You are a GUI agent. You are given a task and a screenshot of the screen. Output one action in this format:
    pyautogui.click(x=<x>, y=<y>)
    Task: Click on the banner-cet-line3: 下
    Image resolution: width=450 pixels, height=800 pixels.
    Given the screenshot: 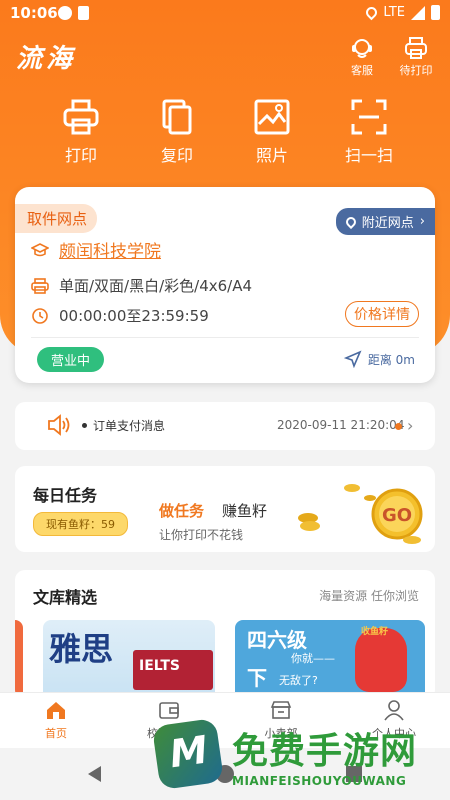 What is the action you would take?
    pyautogui.click(x=257, y=678)
    